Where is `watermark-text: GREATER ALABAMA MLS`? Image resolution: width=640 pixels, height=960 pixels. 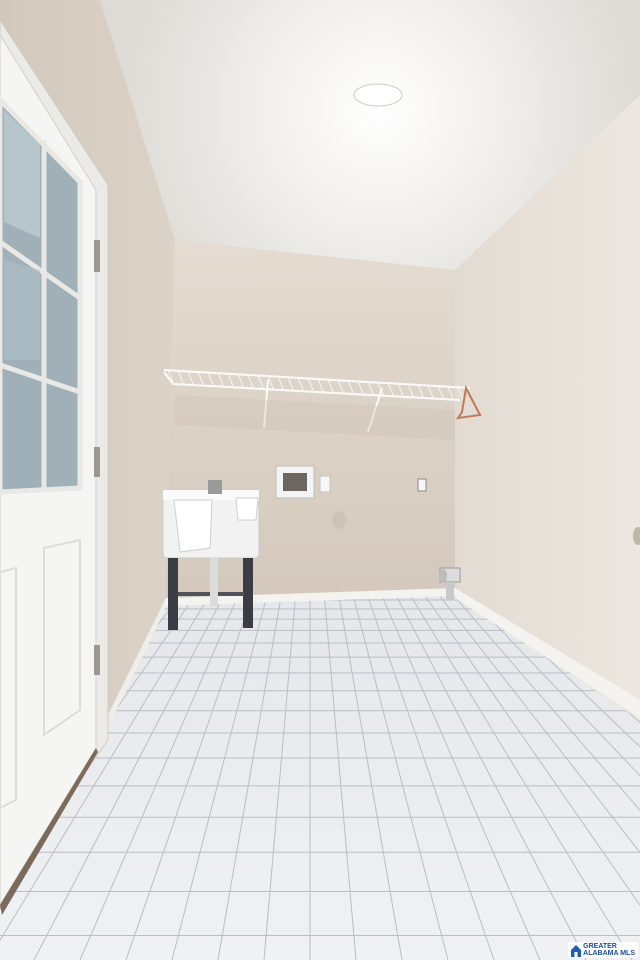
watermark-text: GREATER ALABAMA MLS is located at coordinates (609, 950).